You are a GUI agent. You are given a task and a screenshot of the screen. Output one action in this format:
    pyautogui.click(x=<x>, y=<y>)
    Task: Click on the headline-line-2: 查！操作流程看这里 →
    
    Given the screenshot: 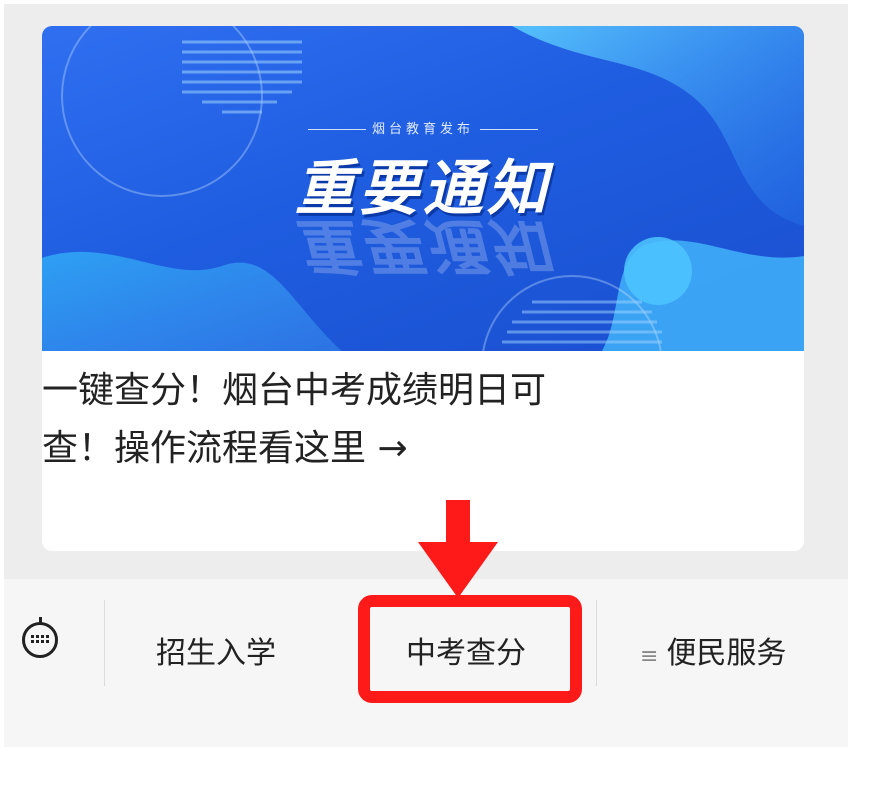 What is the action you would take?
    pyautogui.click(x=225, y=448)
    